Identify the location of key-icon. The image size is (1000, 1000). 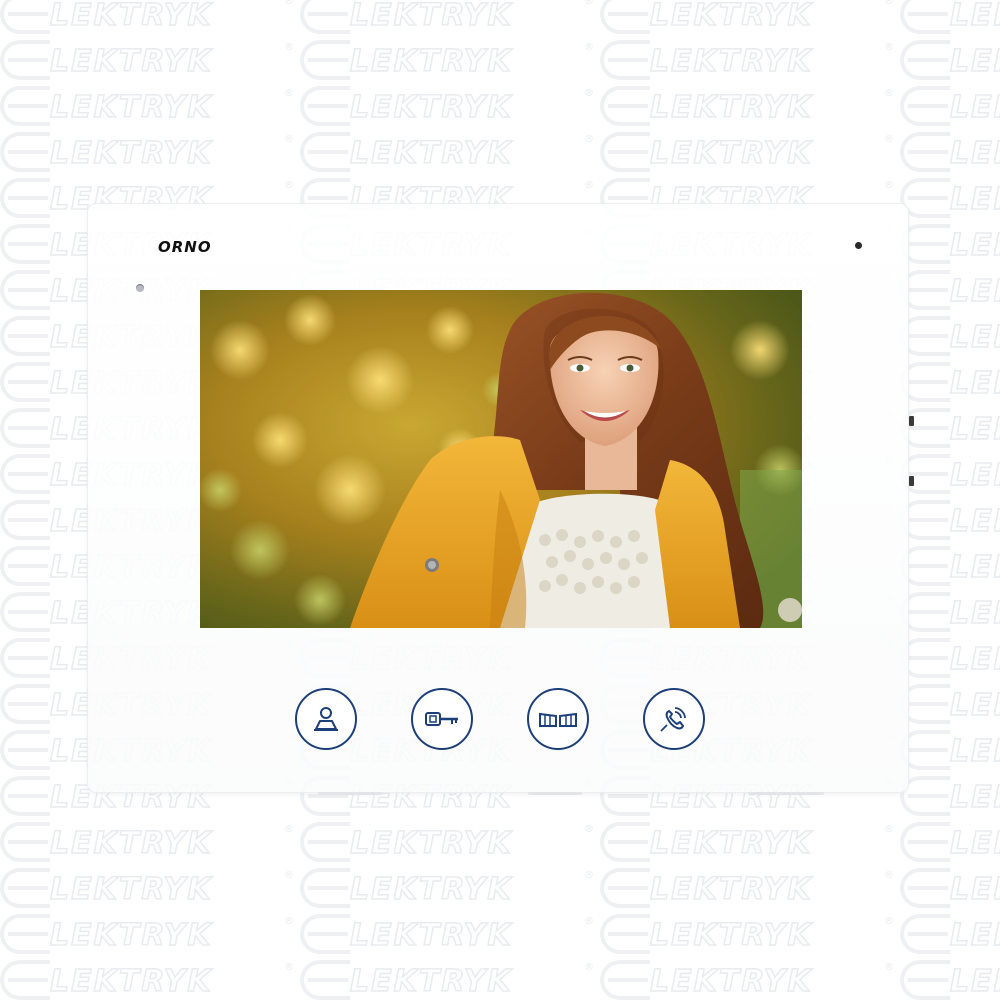
(441, 719).